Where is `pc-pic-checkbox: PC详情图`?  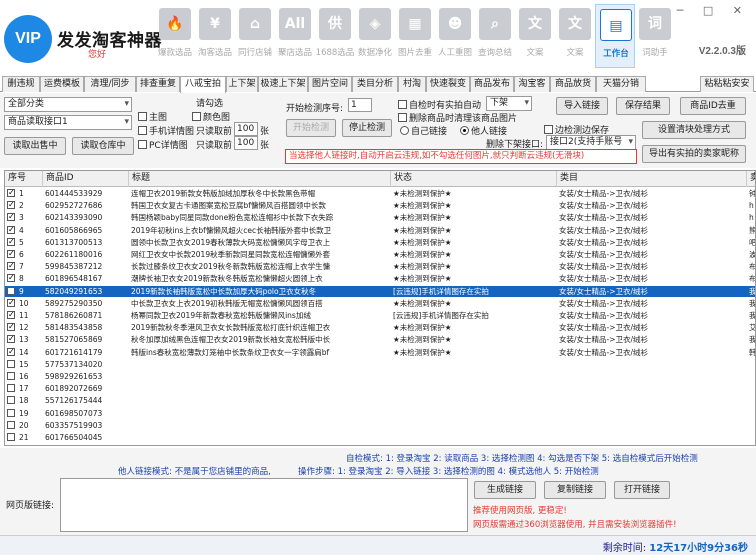
pc-pic-checkbox: PC详情图 is located at coordinates (163, 144).